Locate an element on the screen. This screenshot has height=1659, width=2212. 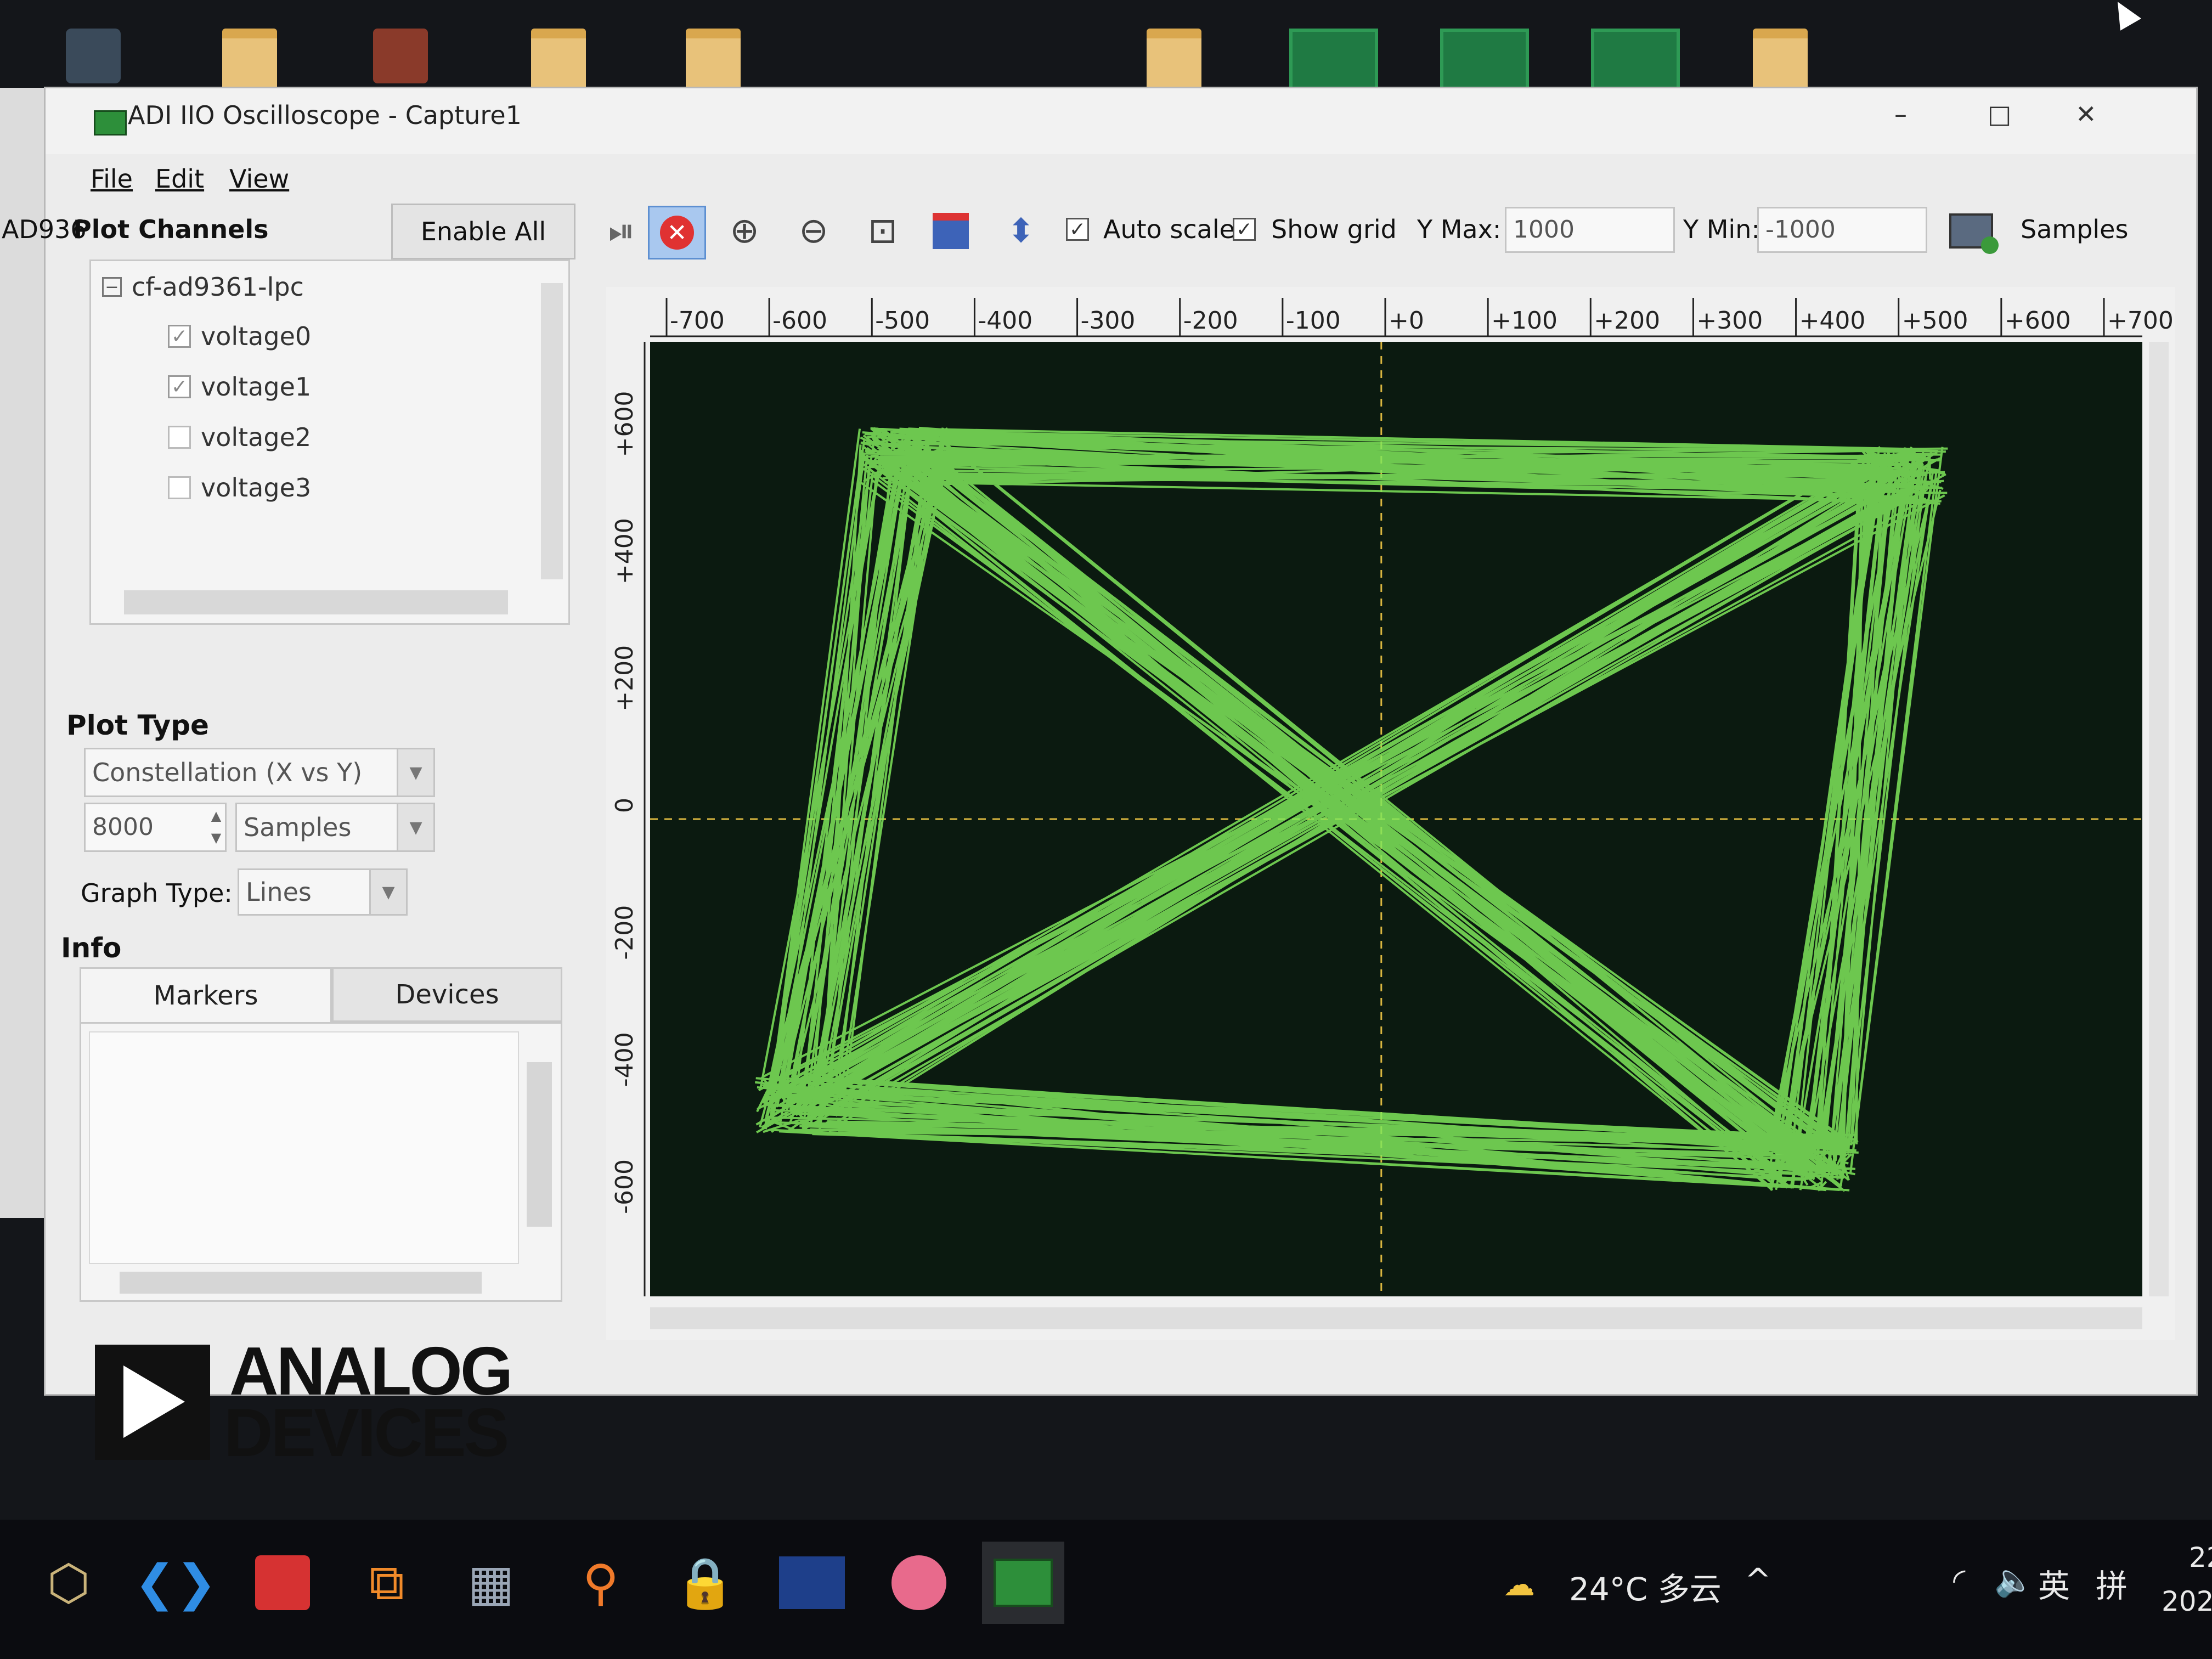
channel-item: voltage2 is located at coordinates (240, 437).